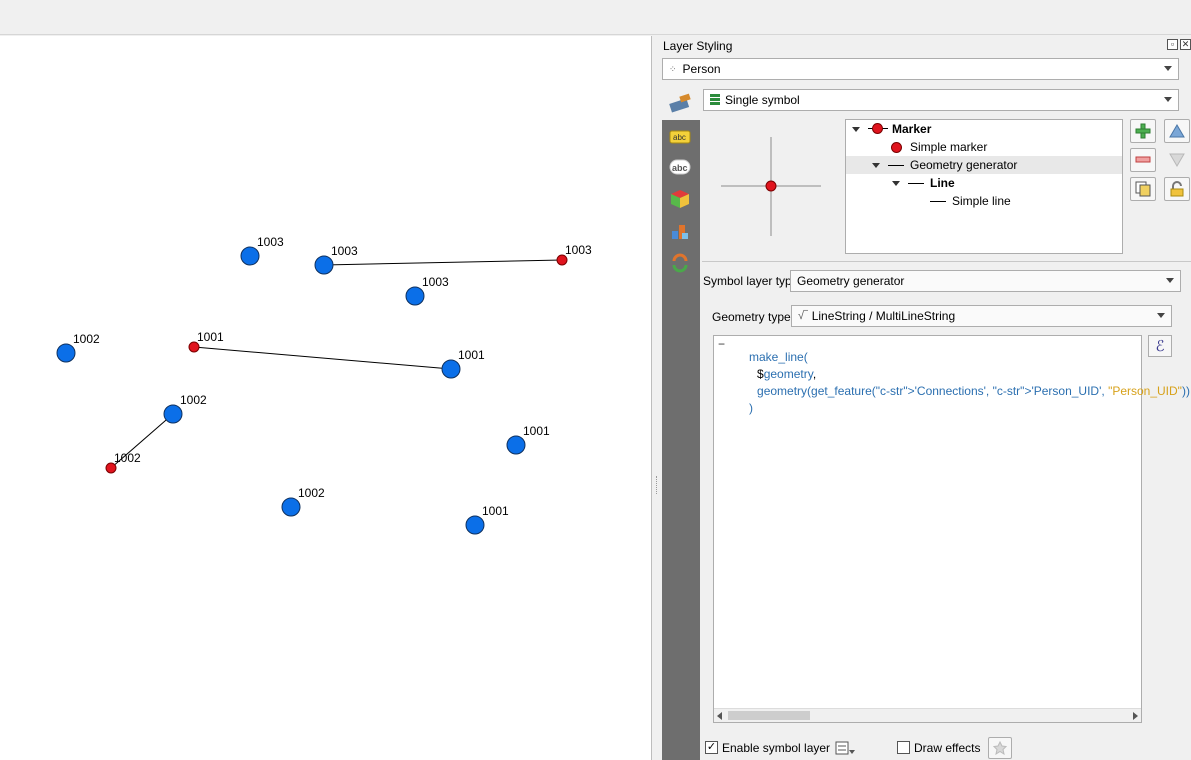  What do you see at coordinates (1172, 44) in the screenshot?
I see `float-panel-button: ▫` at bounding box center [1172, 44].